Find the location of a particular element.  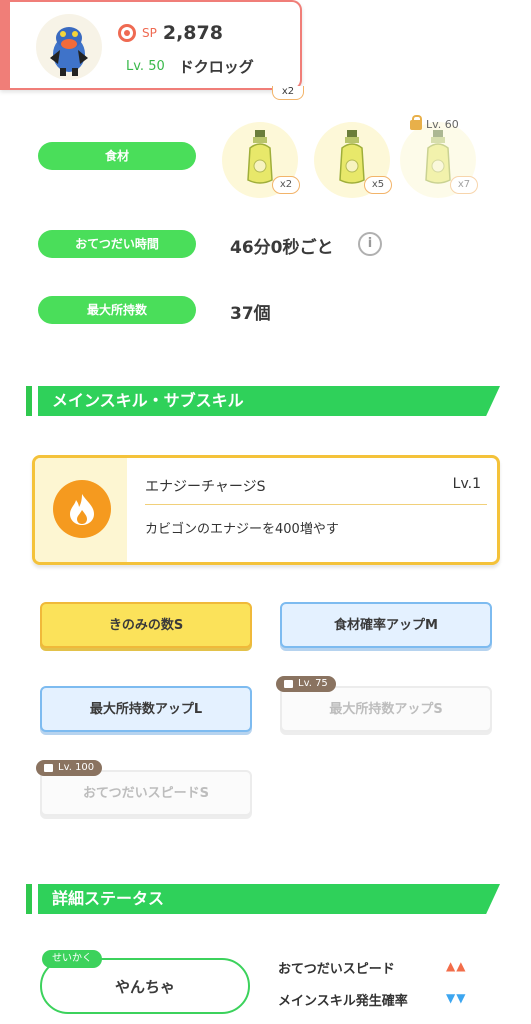

unlock-level: Lv. 75 is located at coordinates (313, 683).